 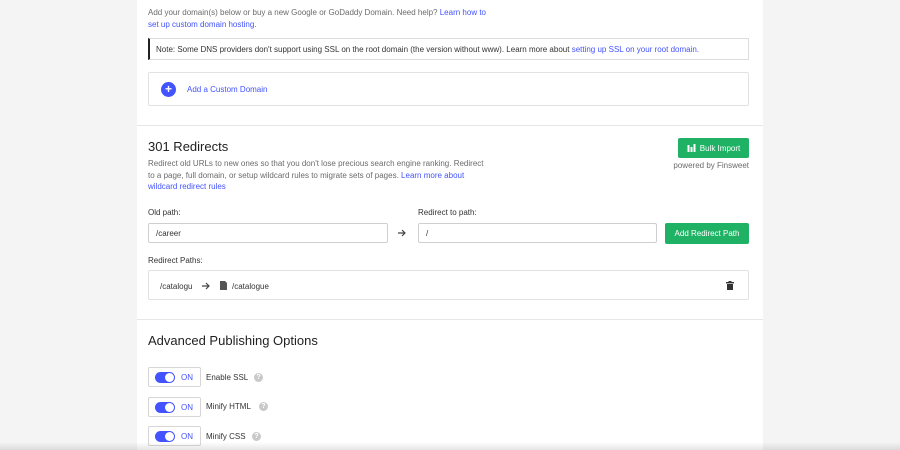 I want to click on redirect-paths-label: Redirect Paths:, so click(x=175, y=260).